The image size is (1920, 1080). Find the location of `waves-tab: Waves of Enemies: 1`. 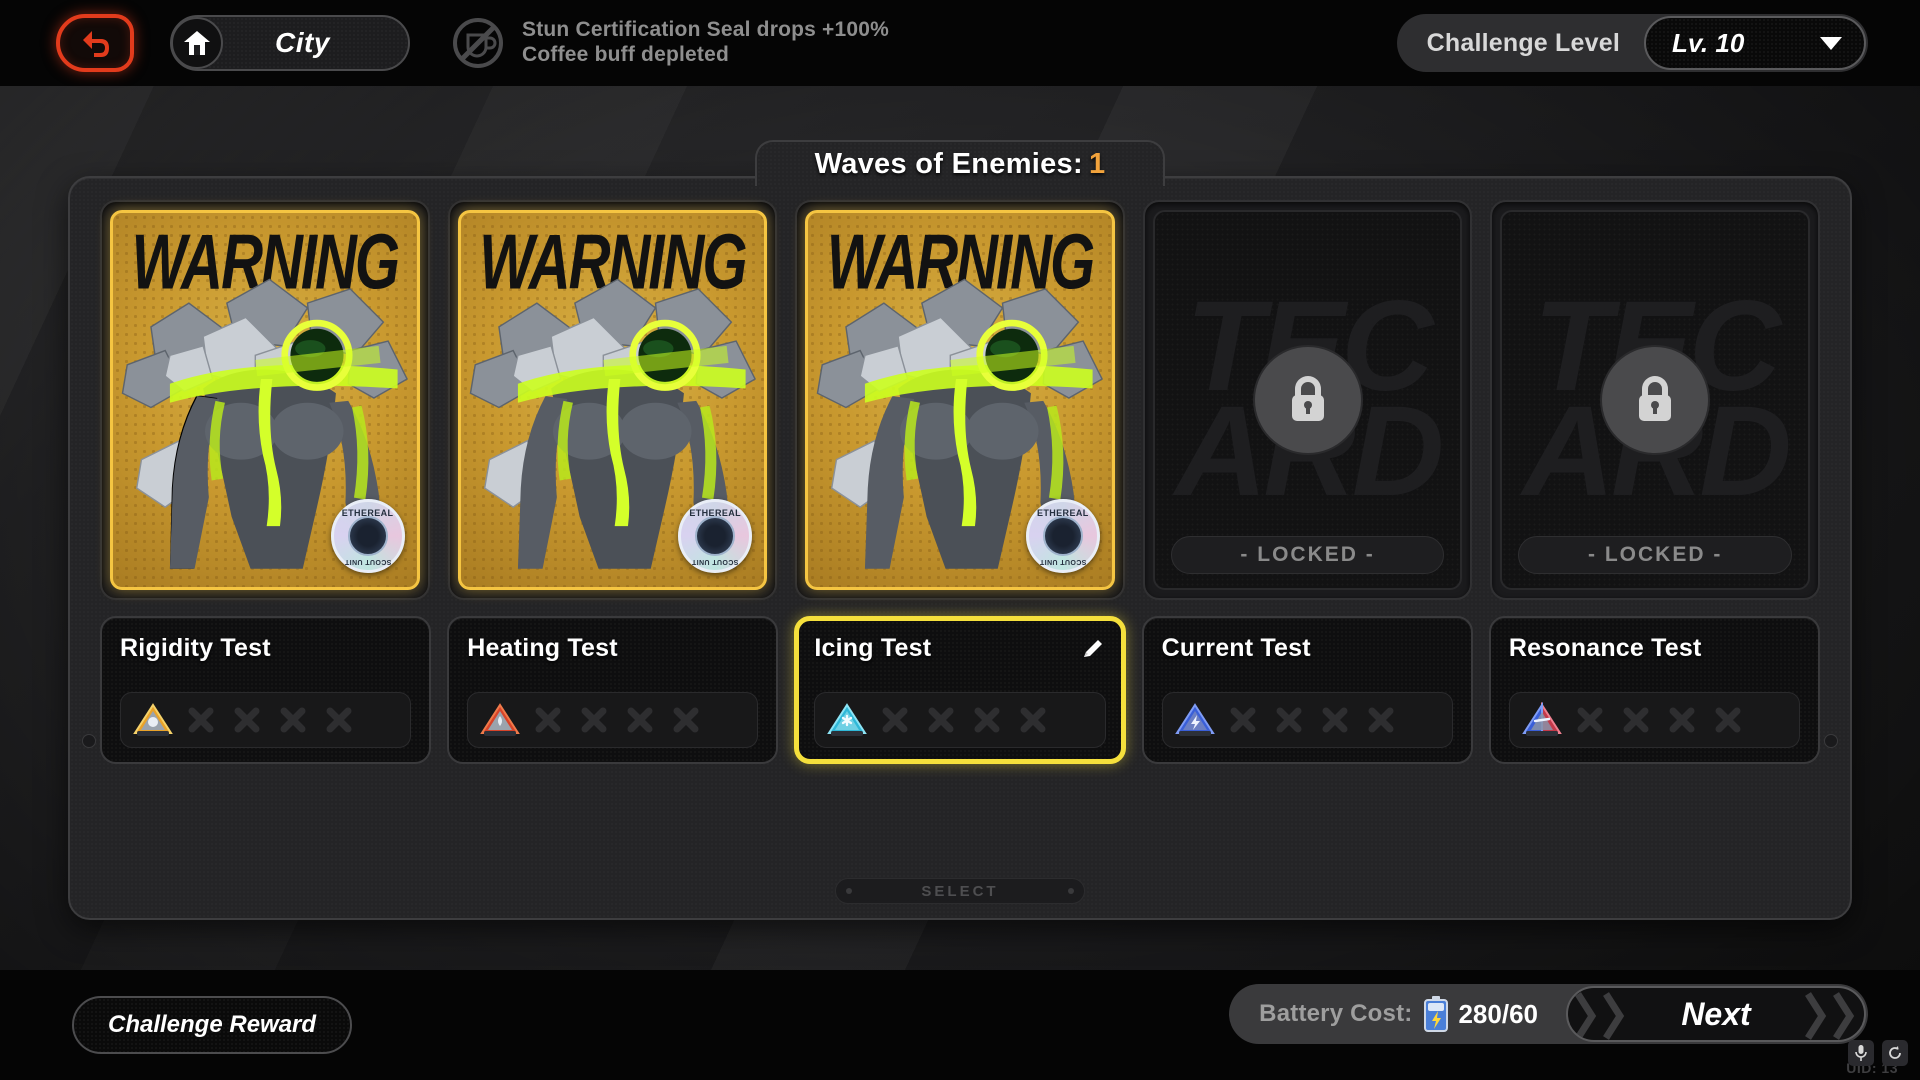

waves-tab: Waves of Enemies: 1 is located at coordinates (960, 163).